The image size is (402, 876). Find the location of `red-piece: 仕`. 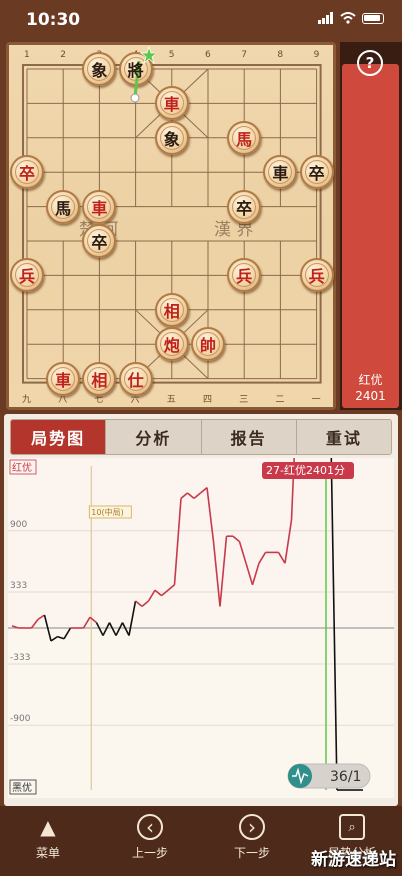

red-piece: 仕 is located at coordinates (135, 378).